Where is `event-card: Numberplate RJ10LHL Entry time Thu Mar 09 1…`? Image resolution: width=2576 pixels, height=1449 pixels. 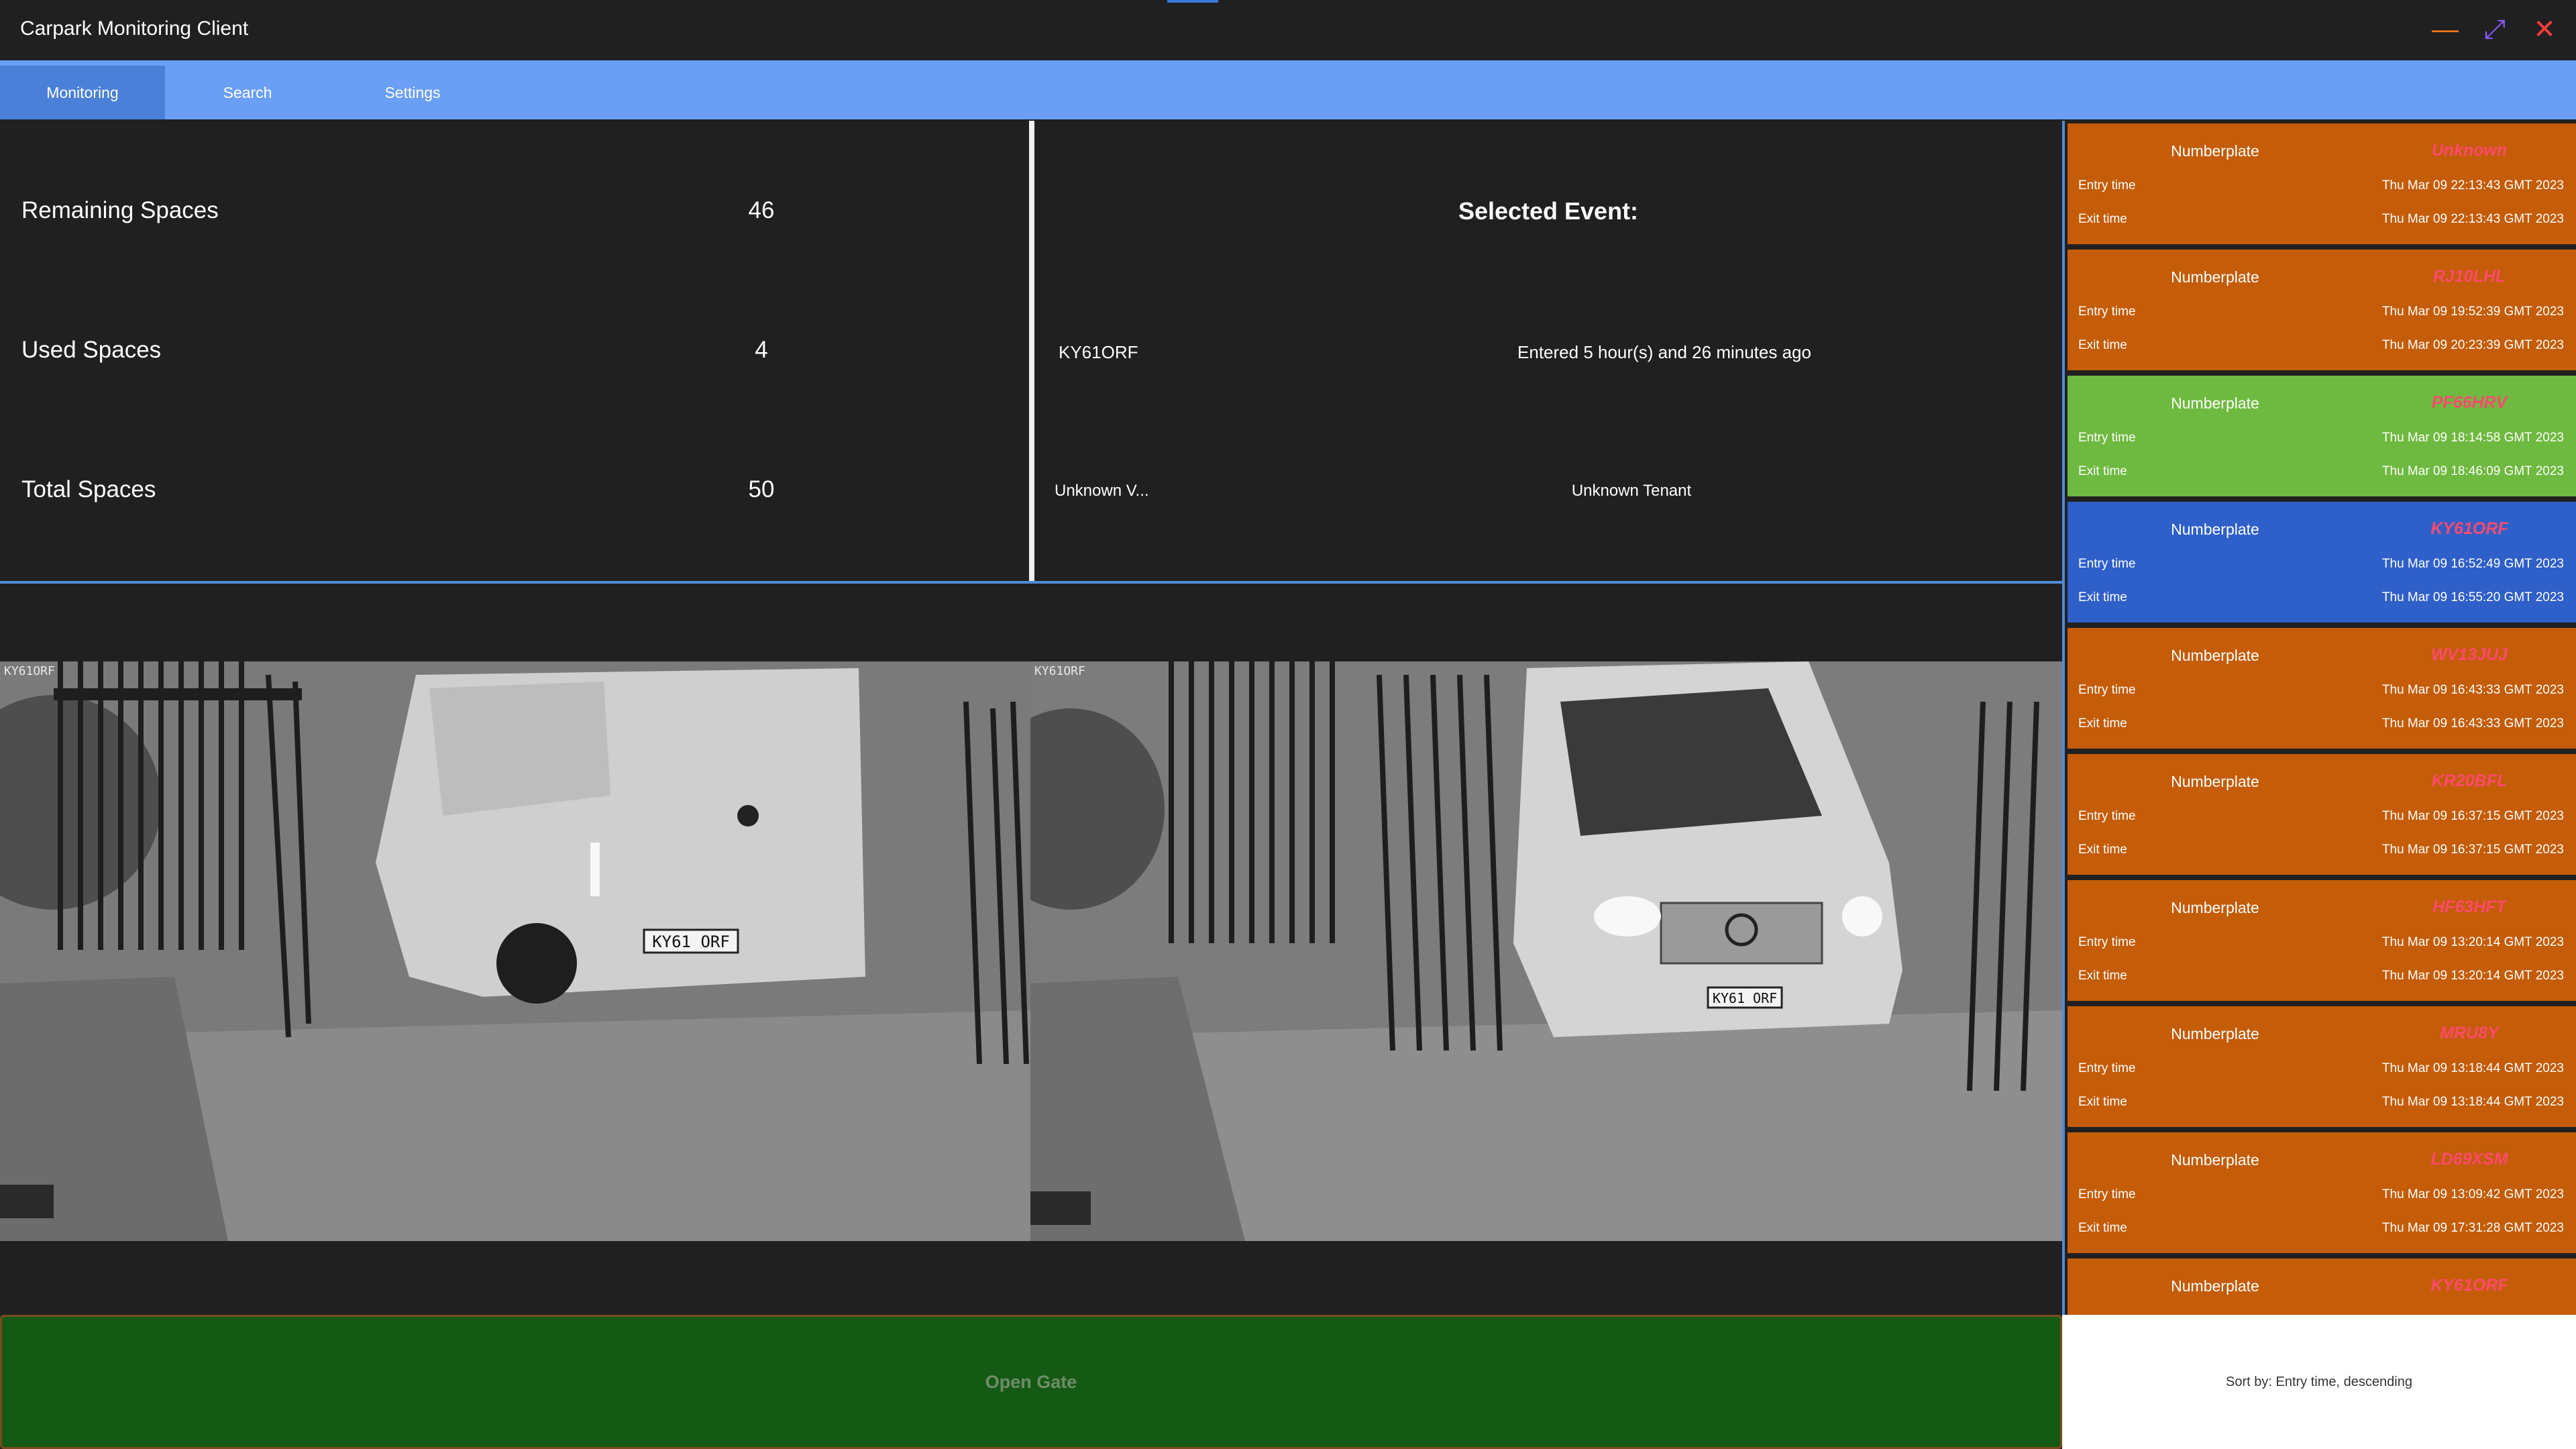
event-card: Numberplate RJ10LHL Entry time Thu Mar 09 1… is located at coordinates (2322, 310).